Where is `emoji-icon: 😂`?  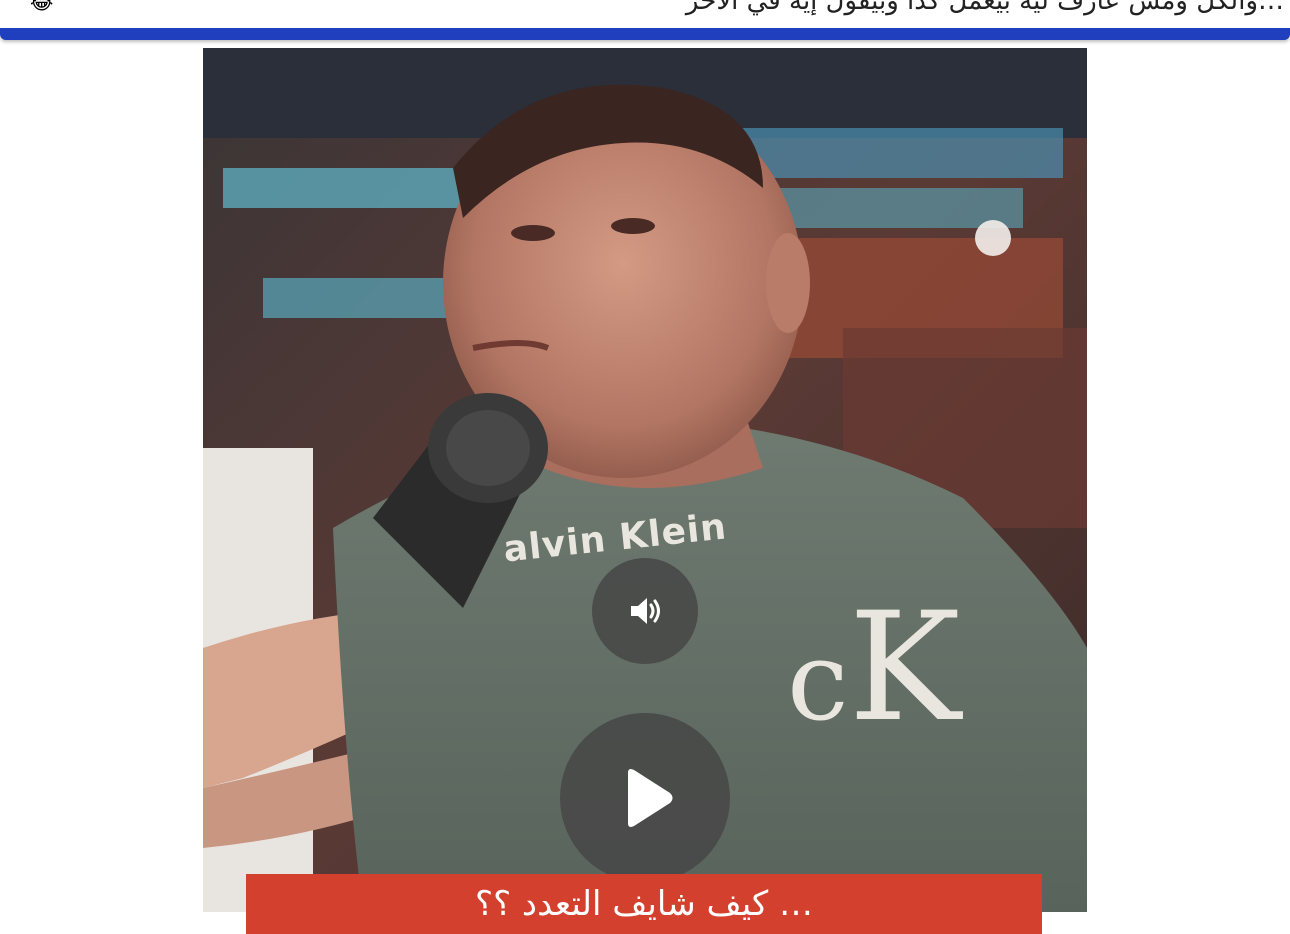
emoji-icon: 😂 is located at coordinates (42, 7).